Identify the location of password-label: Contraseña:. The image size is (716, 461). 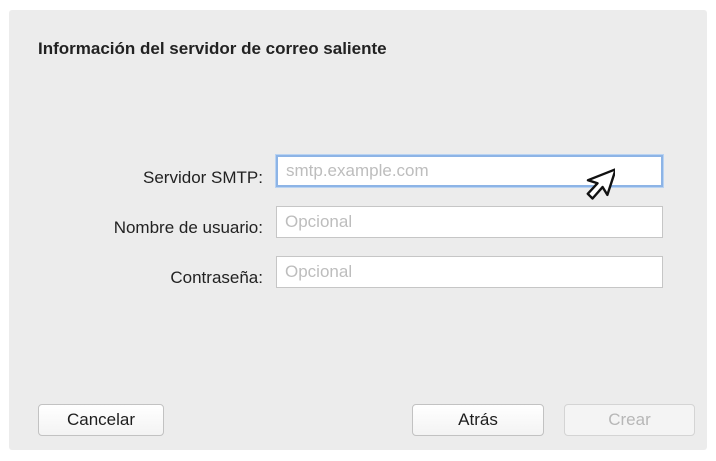
(216, 277).